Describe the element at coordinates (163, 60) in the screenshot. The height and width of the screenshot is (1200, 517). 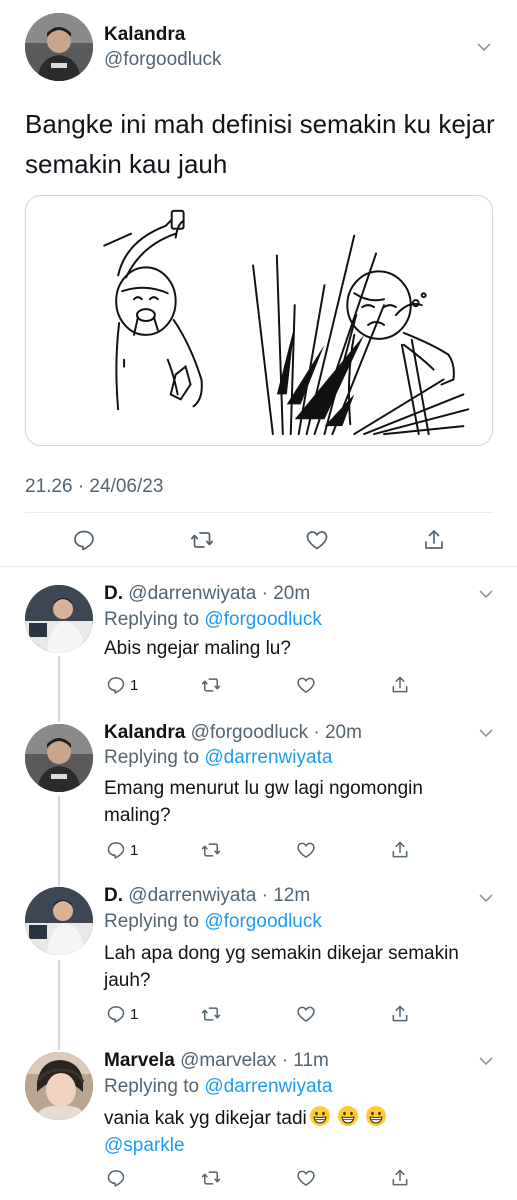
I see `author-handle: @forgoodluck` at that location.